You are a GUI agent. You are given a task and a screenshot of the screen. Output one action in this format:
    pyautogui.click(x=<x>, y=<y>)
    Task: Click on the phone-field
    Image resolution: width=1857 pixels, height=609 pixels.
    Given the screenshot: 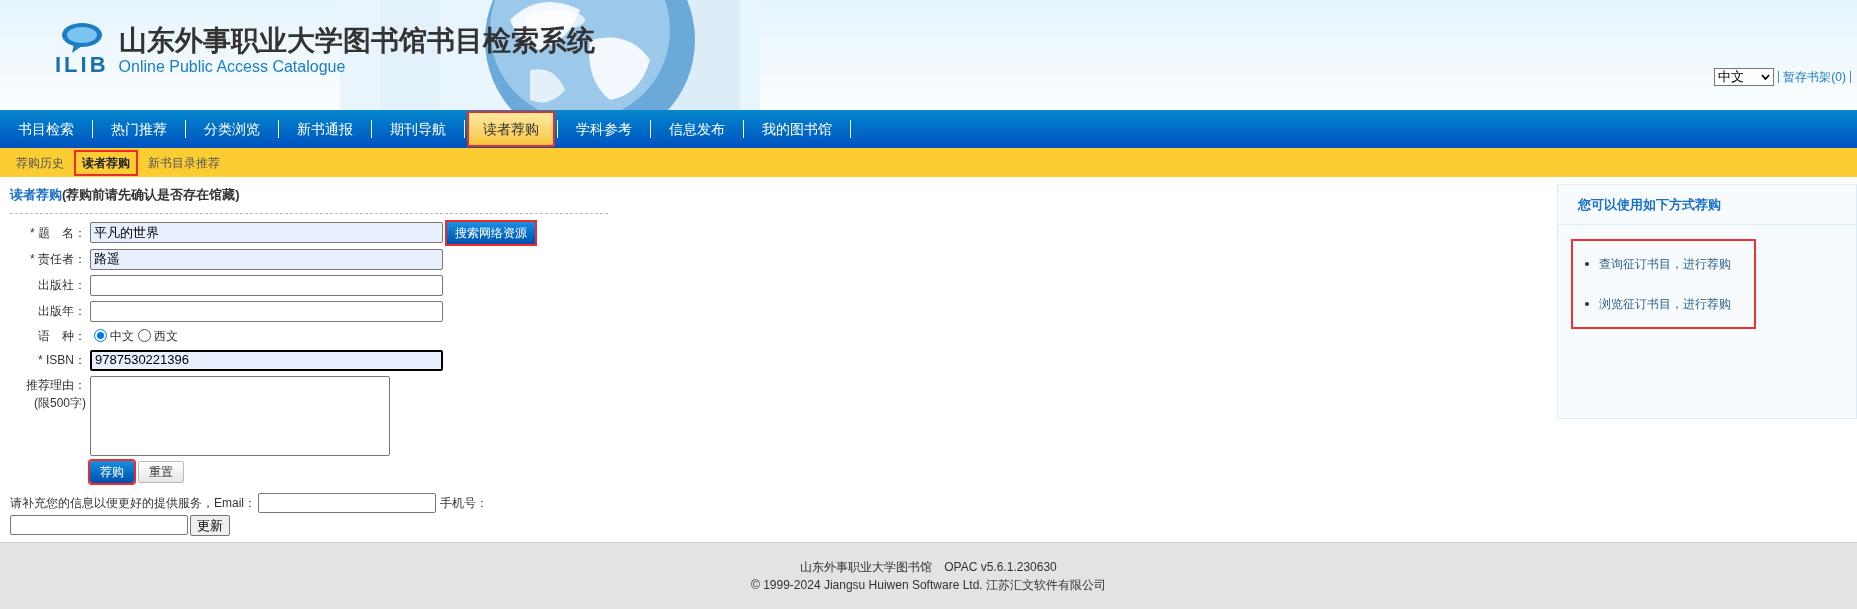 What is the action you would take?
    pyautogui.click(x=99, y=525)
    